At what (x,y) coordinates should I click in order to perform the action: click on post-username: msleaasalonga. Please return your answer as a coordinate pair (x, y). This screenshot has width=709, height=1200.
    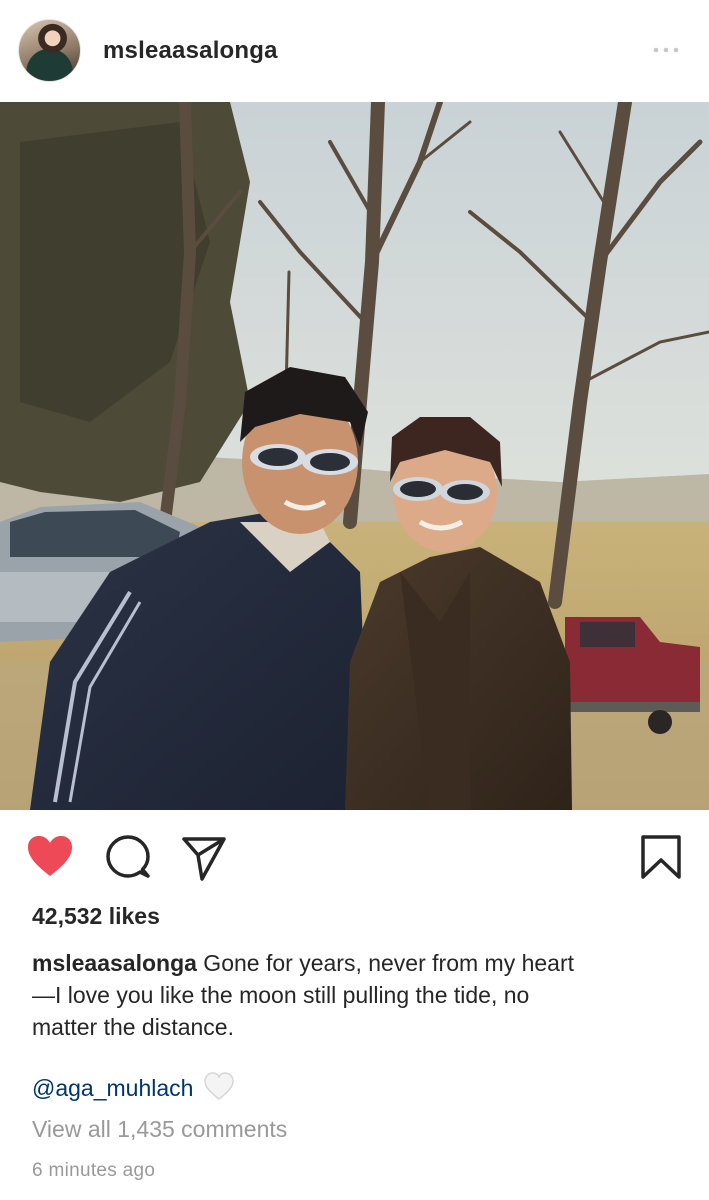
    Looking at the image, I should click on (190, 51).